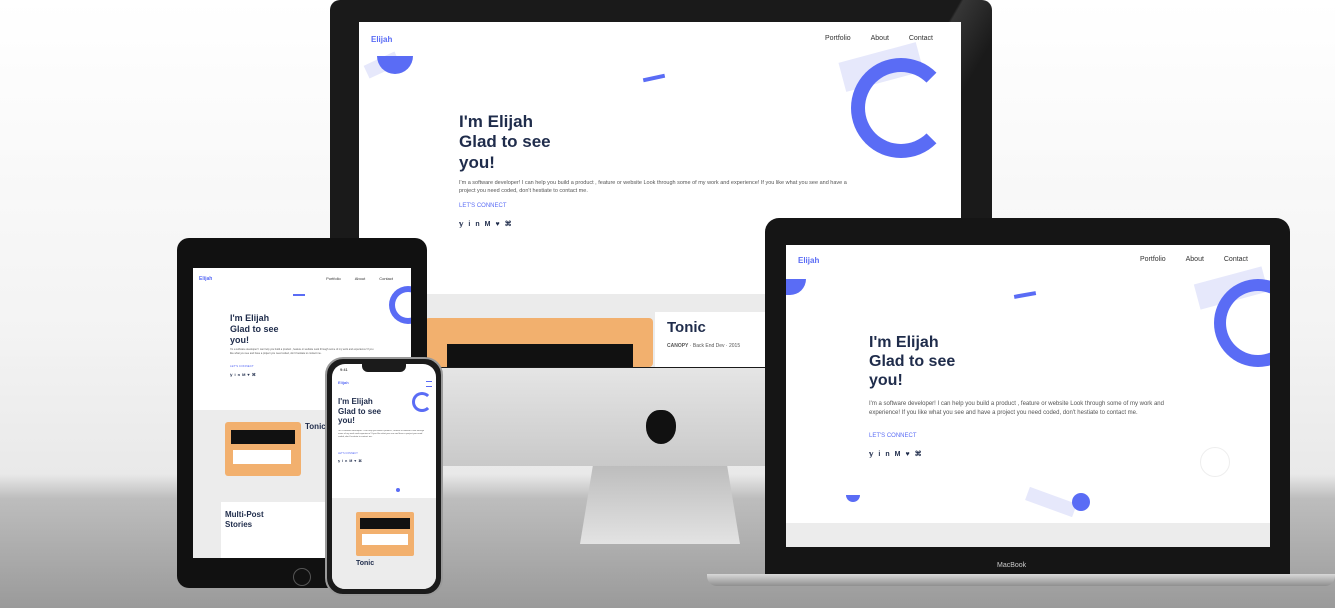 The width and height of the screenshot is (1335, 608). Describe the element at coordinates (344, 369) in the screenshot. I see `status-time: 9:41` at that location.